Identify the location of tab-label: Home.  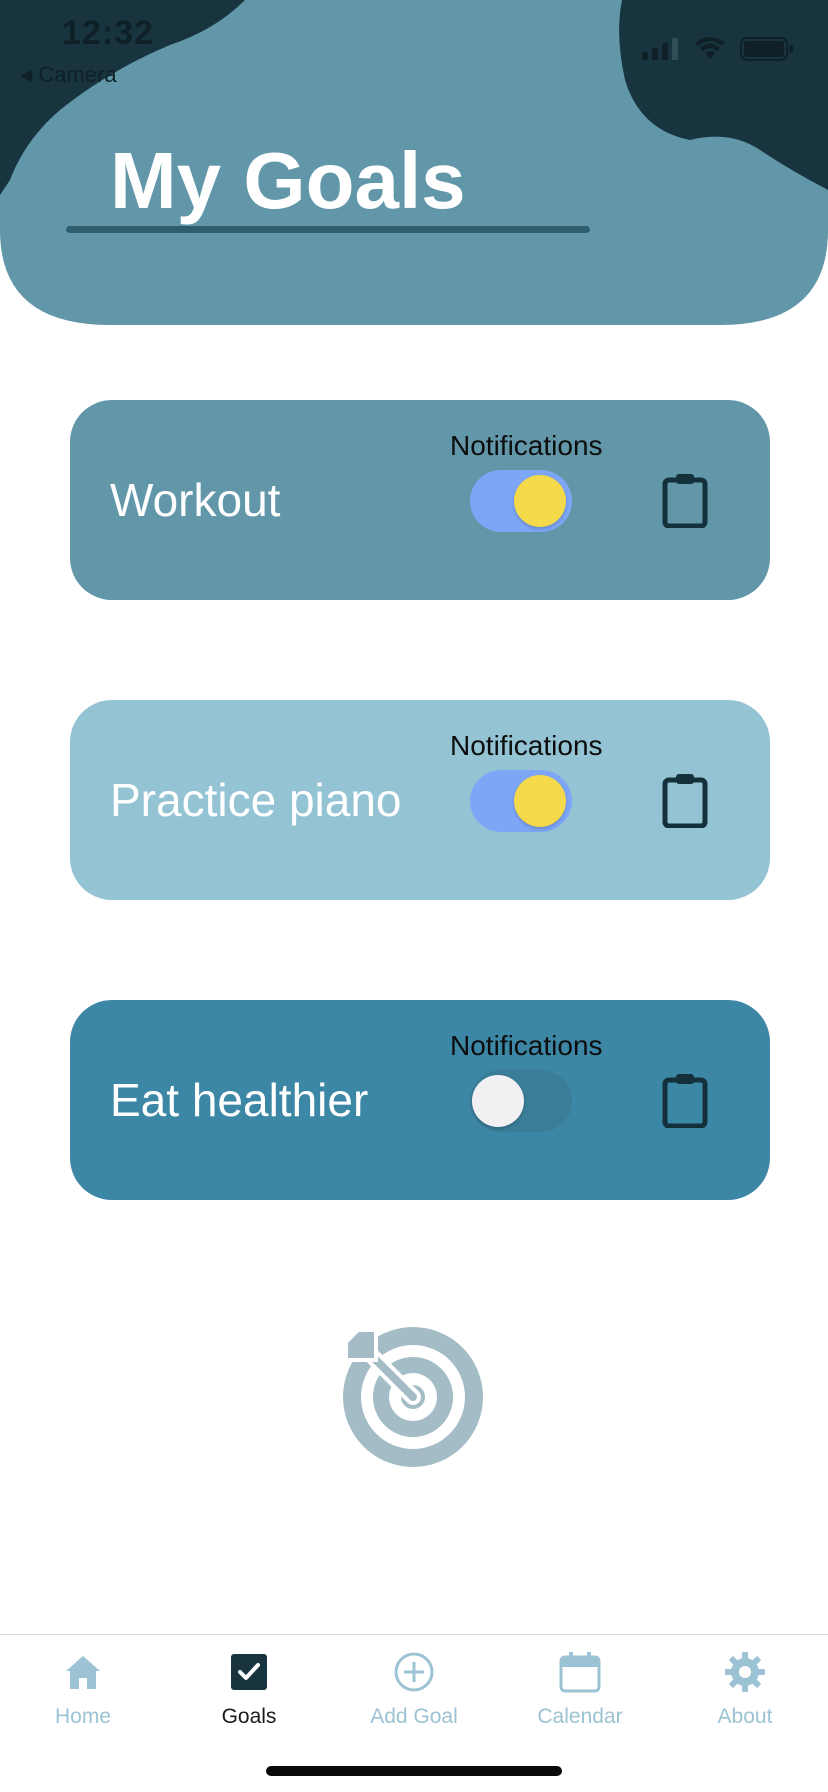
(83, 1716).